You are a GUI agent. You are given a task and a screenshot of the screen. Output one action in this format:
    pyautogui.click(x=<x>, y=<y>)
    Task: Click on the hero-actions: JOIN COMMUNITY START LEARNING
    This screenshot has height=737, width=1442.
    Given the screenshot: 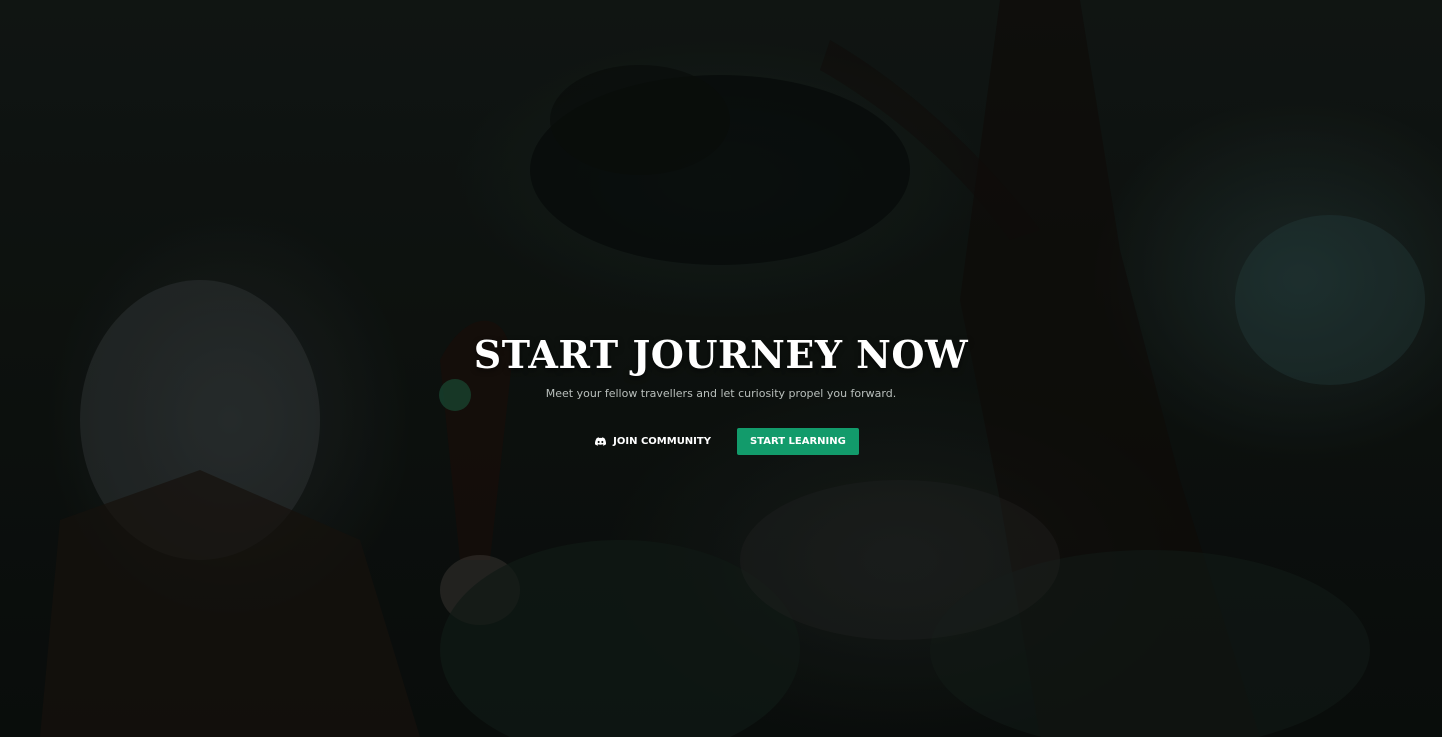 What is the action you would take?
    pyautogui.click(x=721, y=441)
    